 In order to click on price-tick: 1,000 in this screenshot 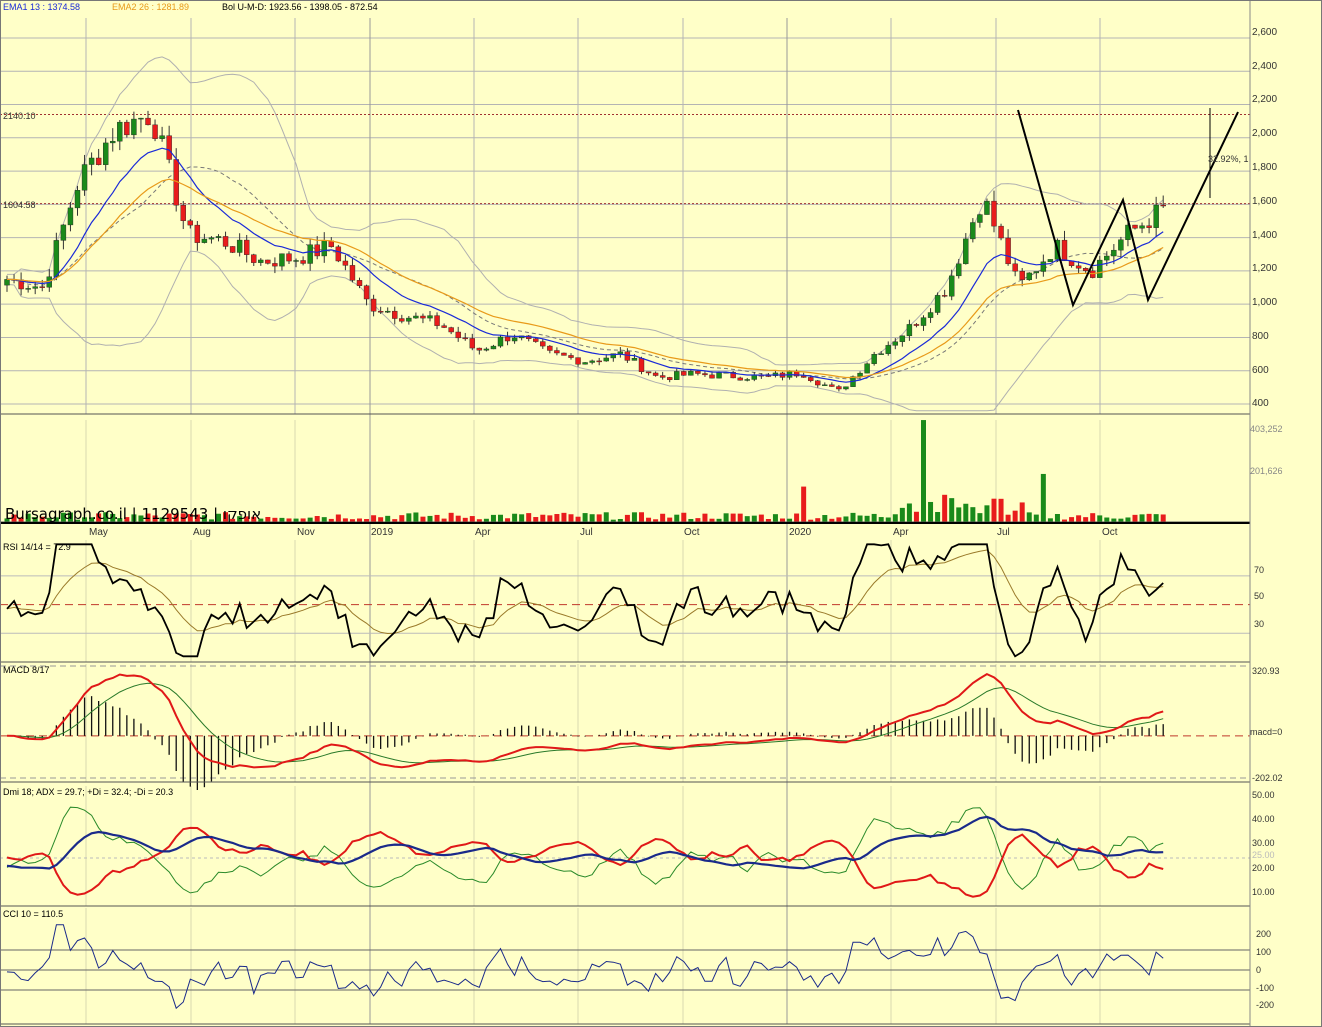, I will do `click(1264, 302)`.